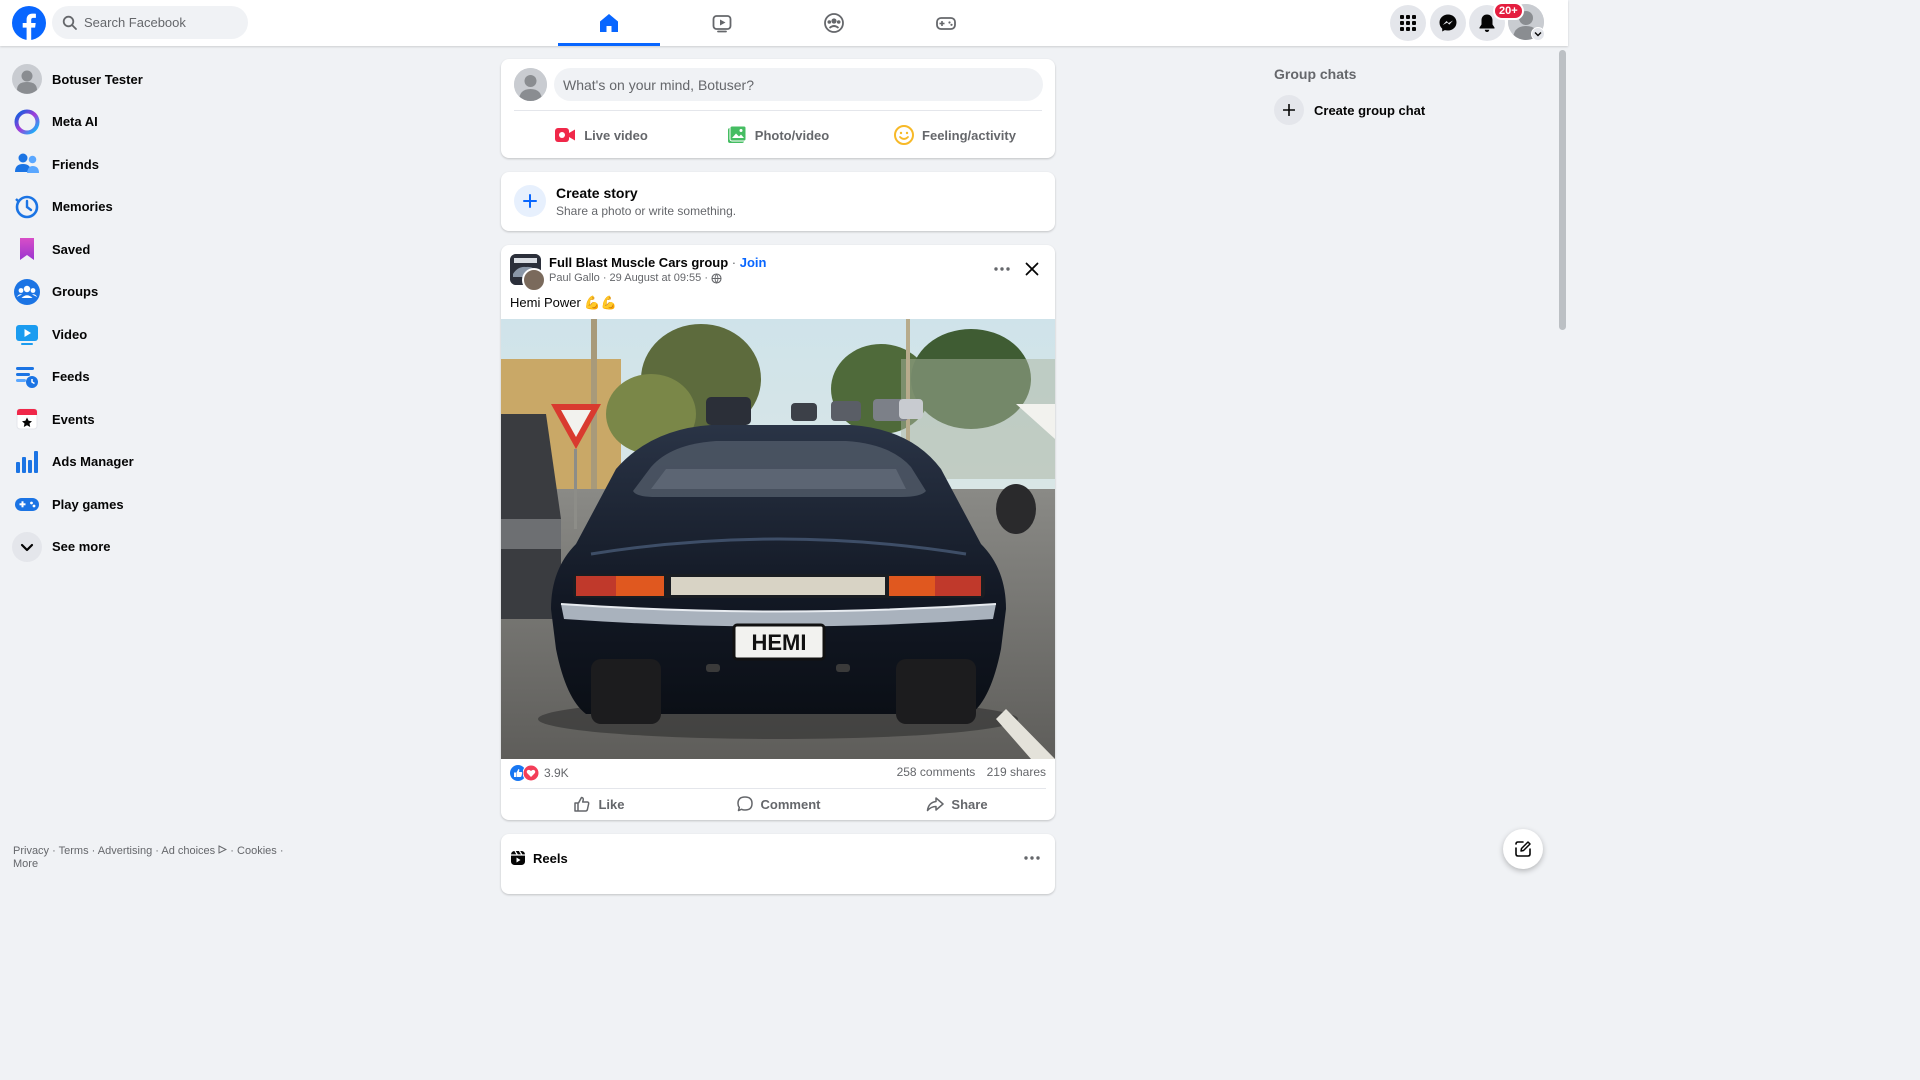  Describe the element at coordinates (744, 804) in the screenshot. I see `comment-icon` at that location.